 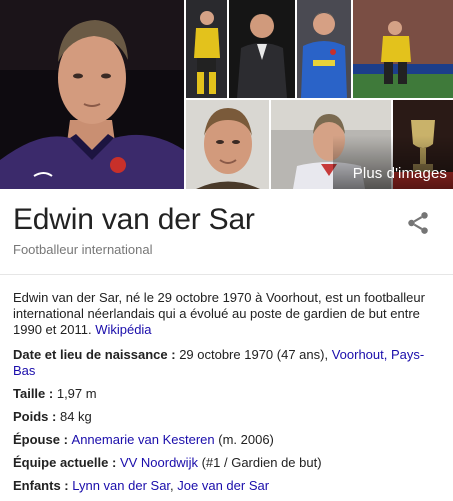 I want to click on share-button, so click(x=418, y=223).